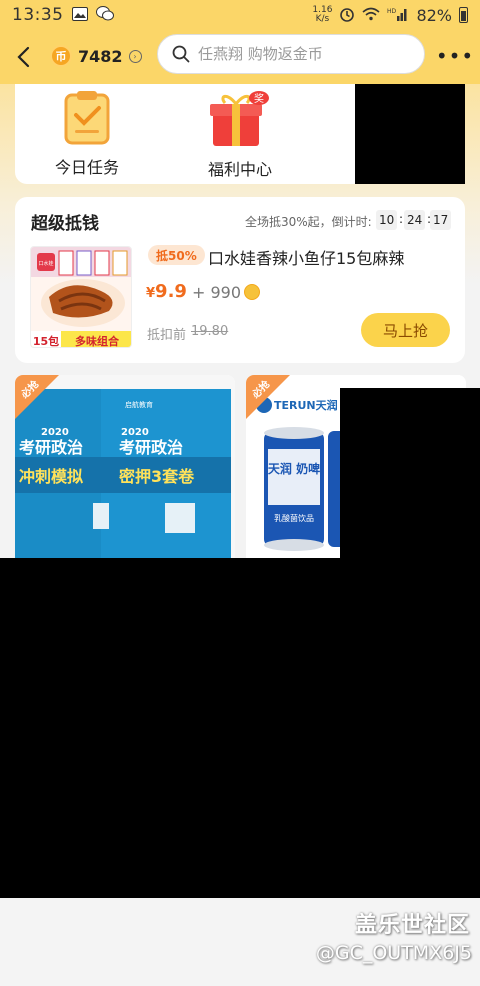 This screenshot has height=986, width=480. I want to click on watermark-brand: 盖乐世社区, so click(412, 925).